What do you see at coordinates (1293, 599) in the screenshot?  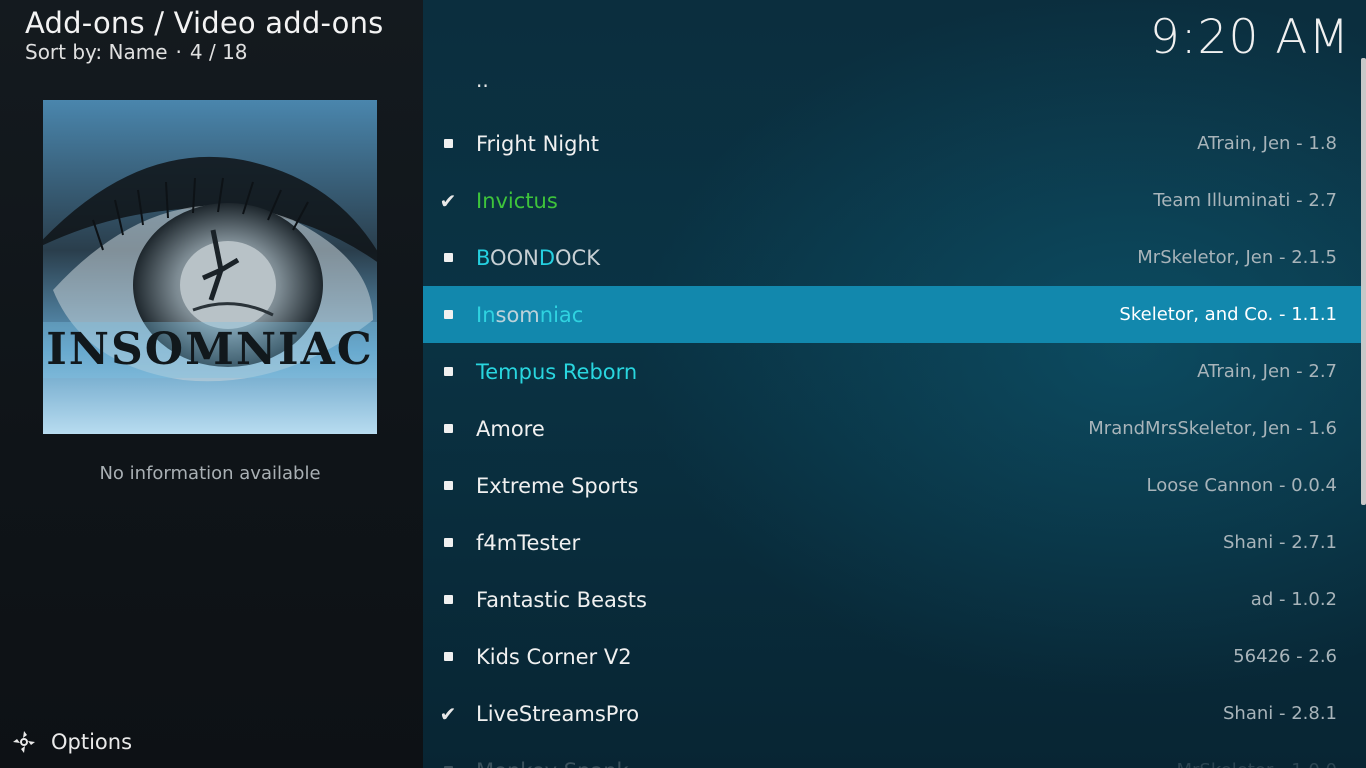 I see `addon-author-version: ad - 1.0.2` at bounding box center [1293, 599].